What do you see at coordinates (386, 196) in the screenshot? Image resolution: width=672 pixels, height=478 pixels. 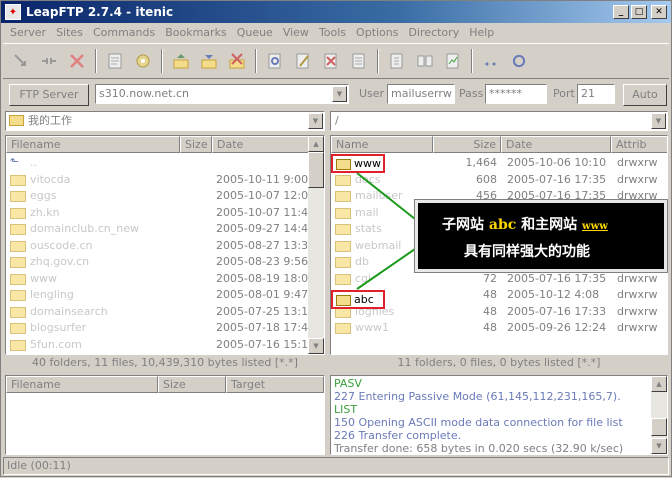 I see `annotation-line-www` at bounding box center [386, 196].